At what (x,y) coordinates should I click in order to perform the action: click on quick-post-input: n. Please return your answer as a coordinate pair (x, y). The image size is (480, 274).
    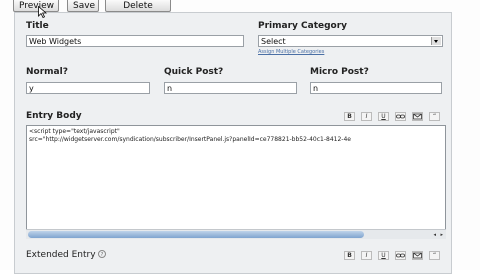
    Looking at the image, I should click on (230, 88).